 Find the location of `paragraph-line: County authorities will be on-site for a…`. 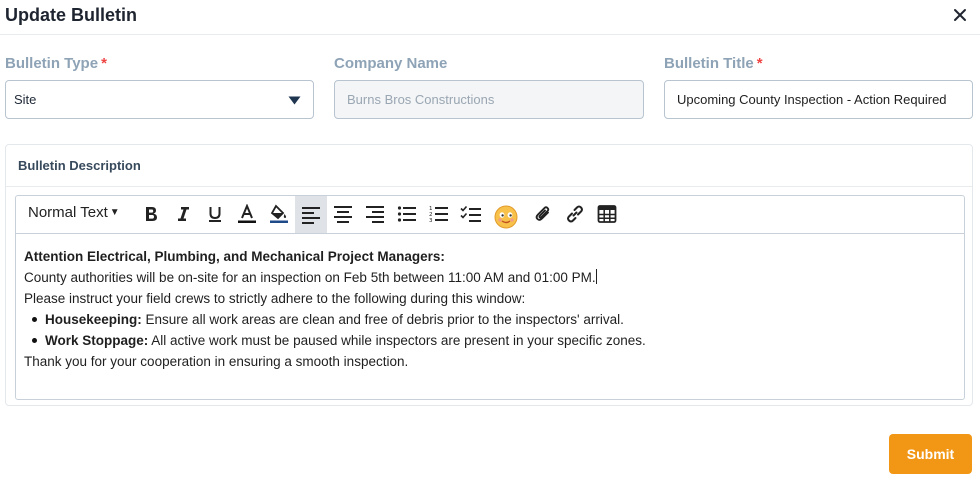

paragraph-line: County authorities will be on-site for a… is located at coordinates (489, 277).